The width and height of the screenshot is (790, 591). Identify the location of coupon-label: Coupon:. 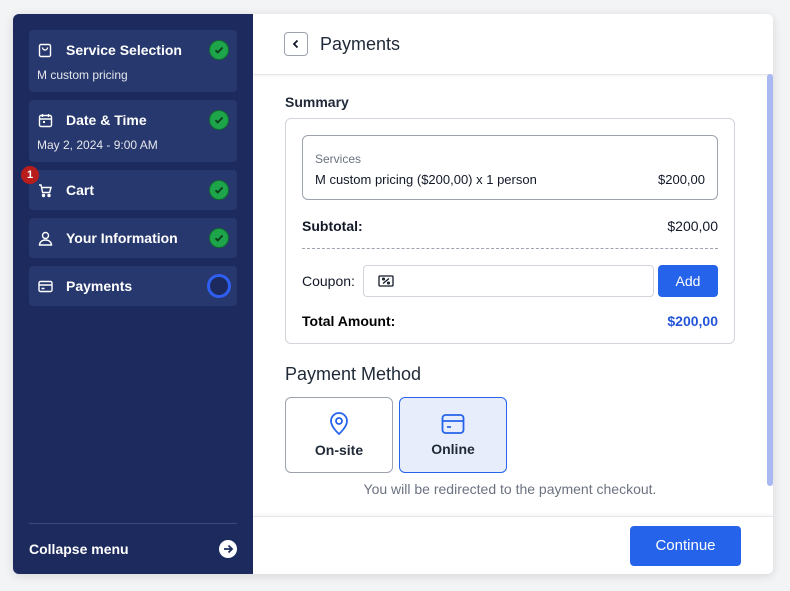
(328, 281).